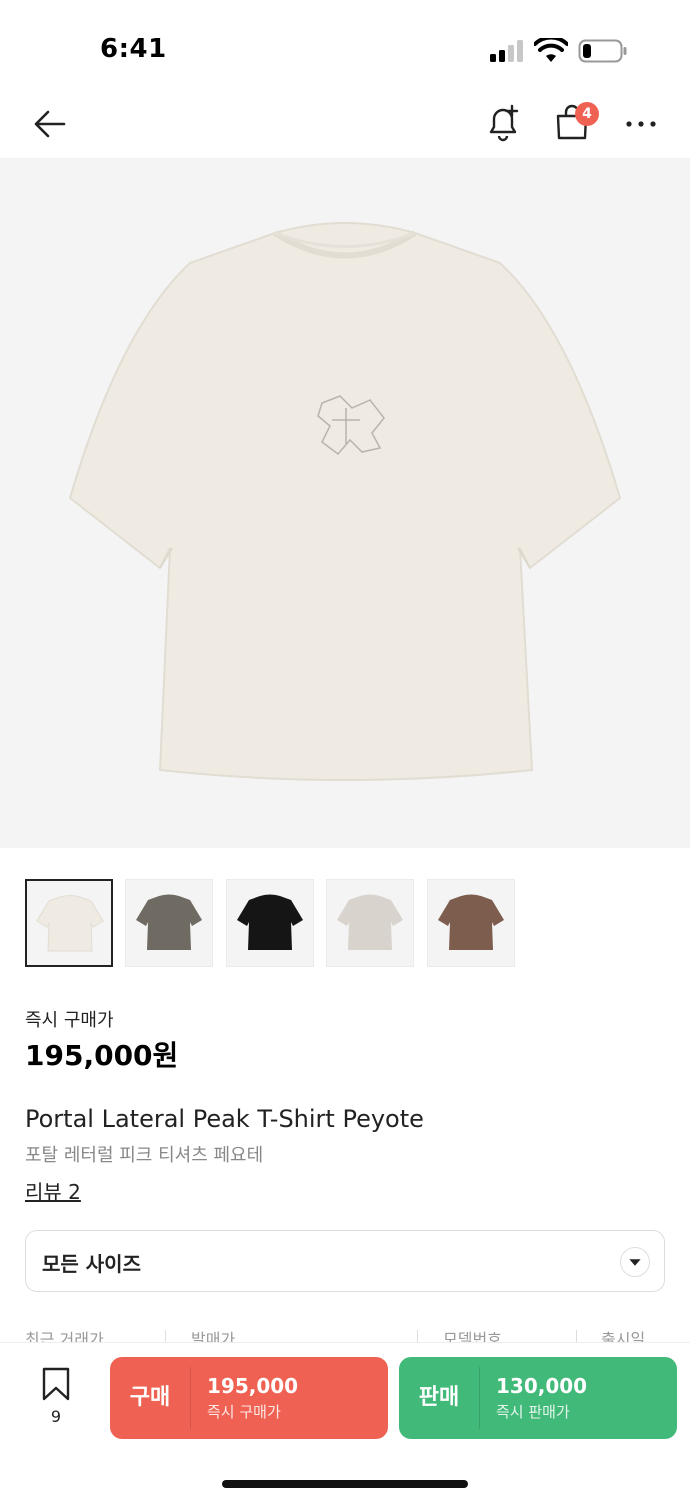 The image size is (690, 1500). I want to click on color-thumbnails, so click(345, 923).